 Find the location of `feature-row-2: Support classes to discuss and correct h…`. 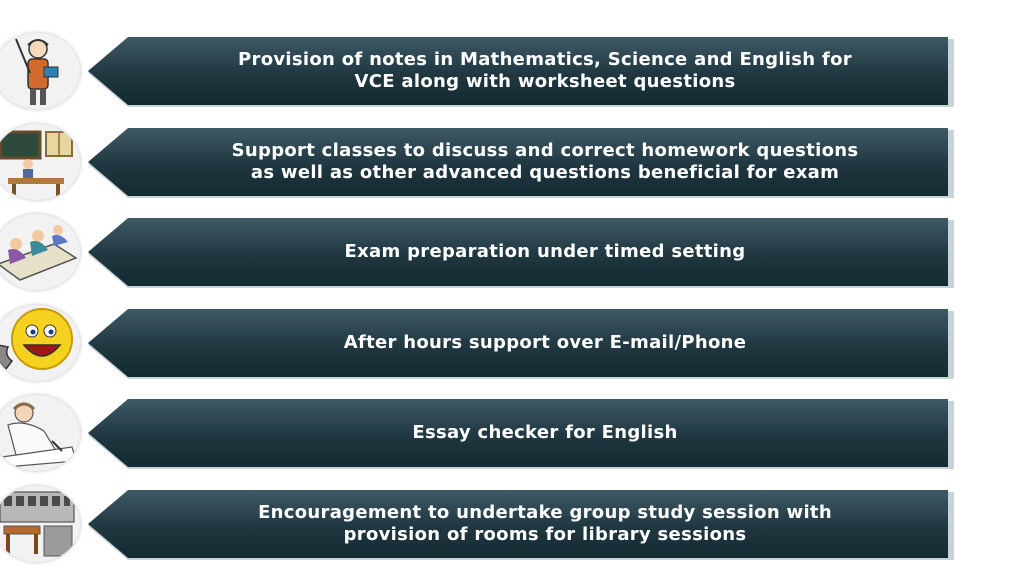

feature-row-2: Support classes to discuss and correct h… is located at coordinates (512, 162).